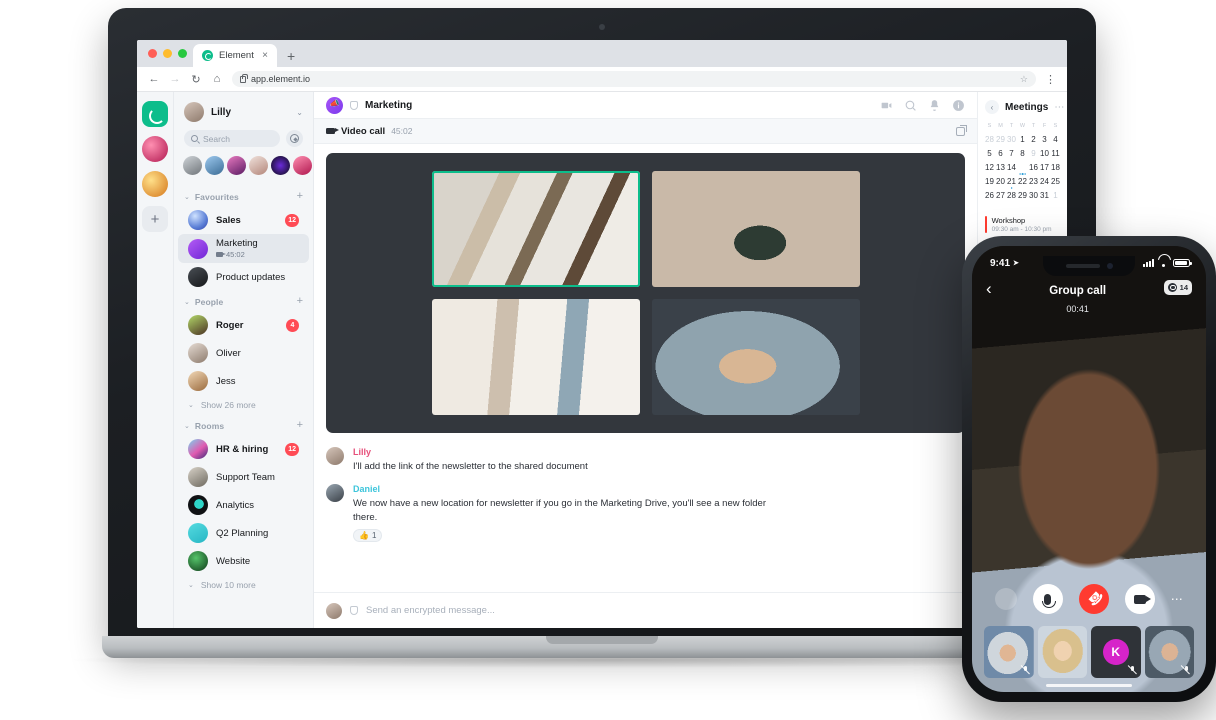 This screenshot has height=720, width=1216. Describe the element at coordinates (243, 449) in the screenshot. I see `sidebar-item-hr-hiring: HR & hiring 12` at that location.